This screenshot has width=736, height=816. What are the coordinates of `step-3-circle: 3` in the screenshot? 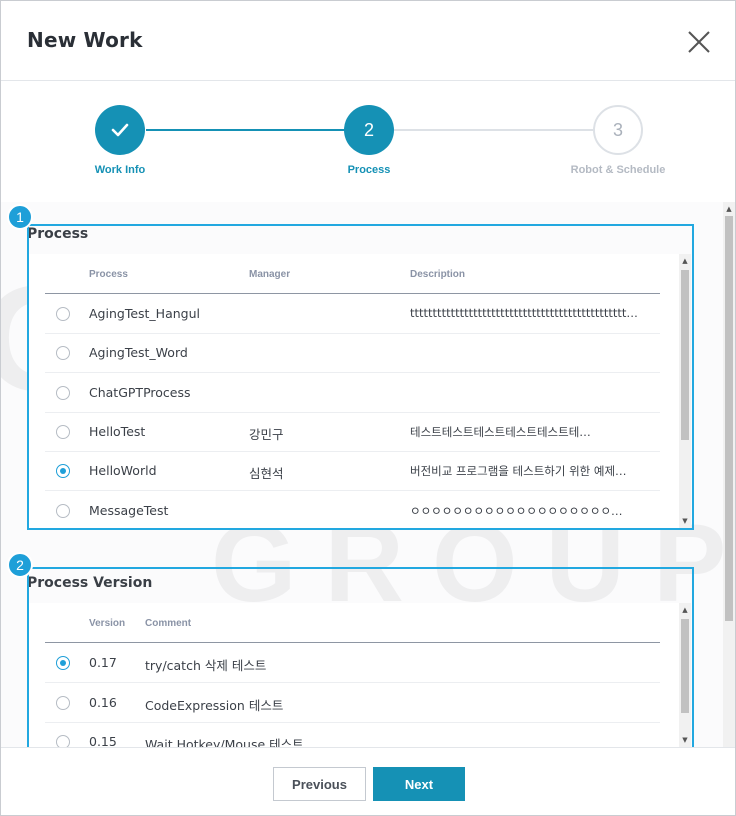 It's located at (618, 130).